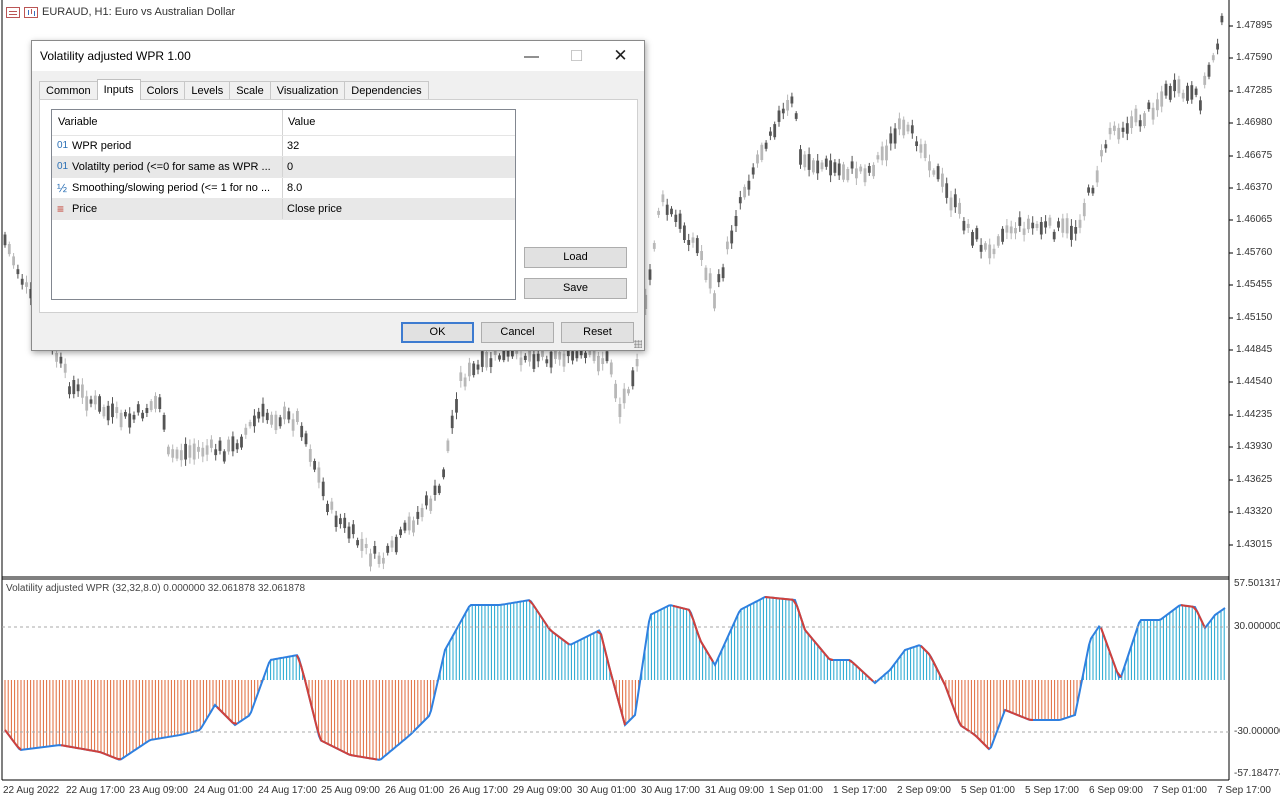 This screenshot has width=1280, height=800. I want to click on tab-visualization: Visualization, so click(307, 90).